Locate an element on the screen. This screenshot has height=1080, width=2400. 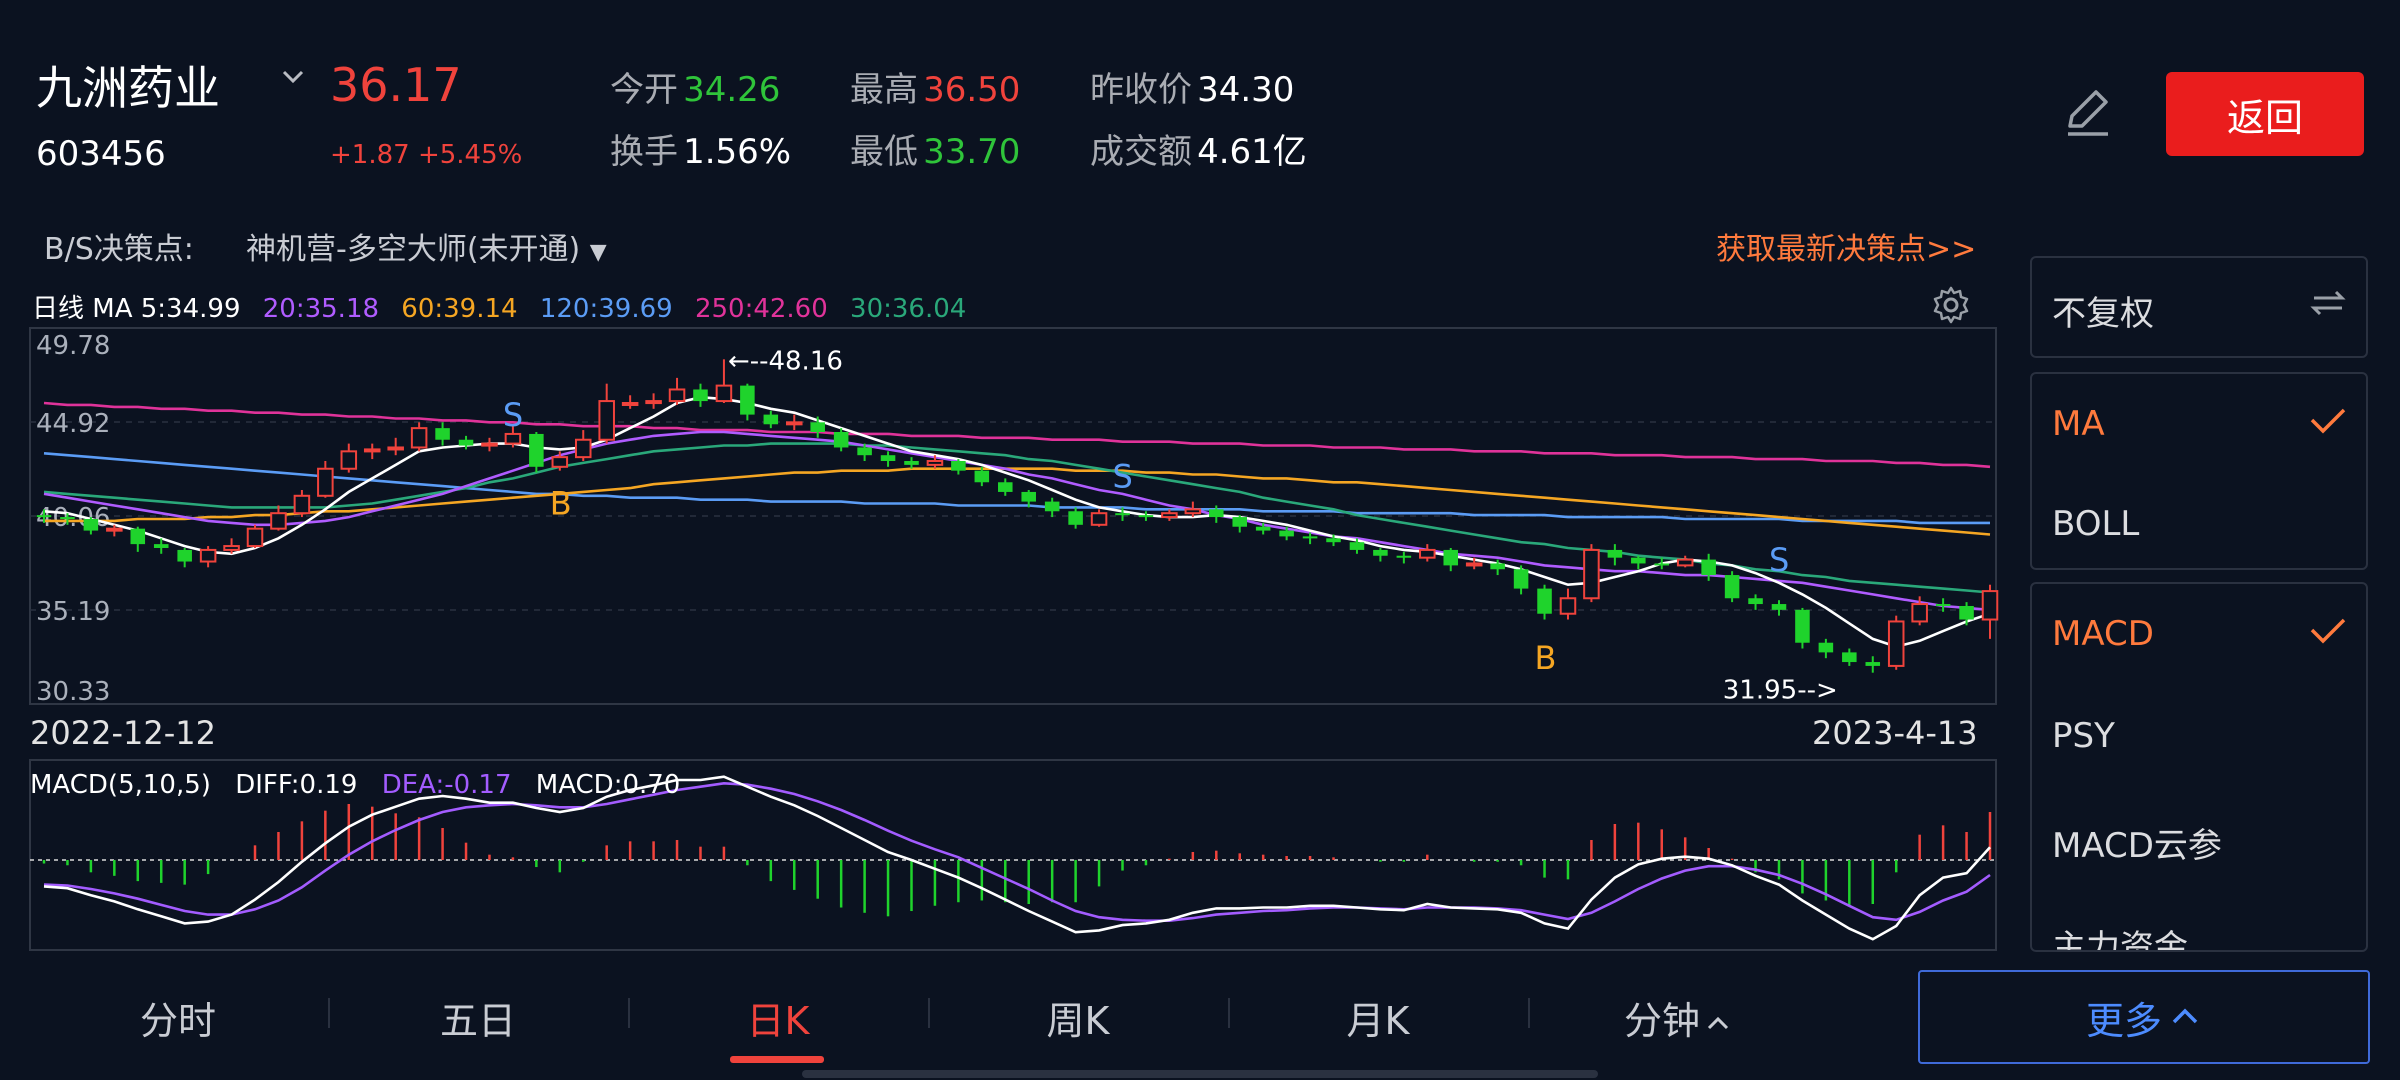
tab-minute: 分钟 is located at coordinates (1678, 1017).